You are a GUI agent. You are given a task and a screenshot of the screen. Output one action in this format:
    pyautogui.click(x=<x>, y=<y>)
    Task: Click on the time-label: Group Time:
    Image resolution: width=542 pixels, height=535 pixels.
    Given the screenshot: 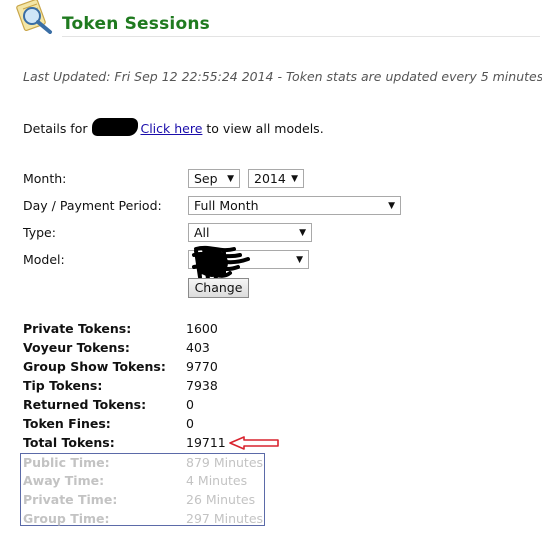 What is the action you would take?
    pyautogui.click(x=66, y=518)
    